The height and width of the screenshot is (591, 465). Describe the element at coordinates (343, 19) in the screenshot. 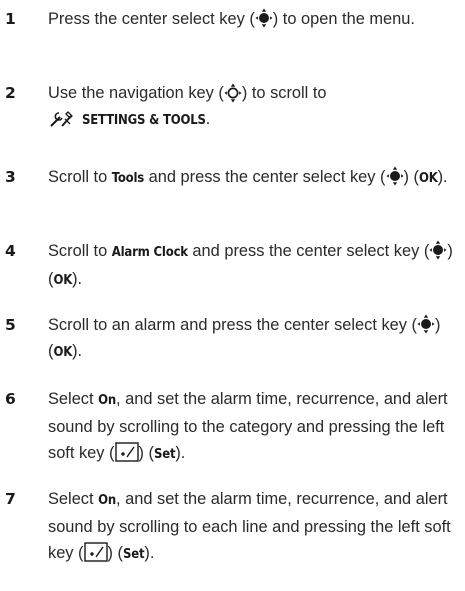

I see `step-text-part: ) to open the menu.` at that location.